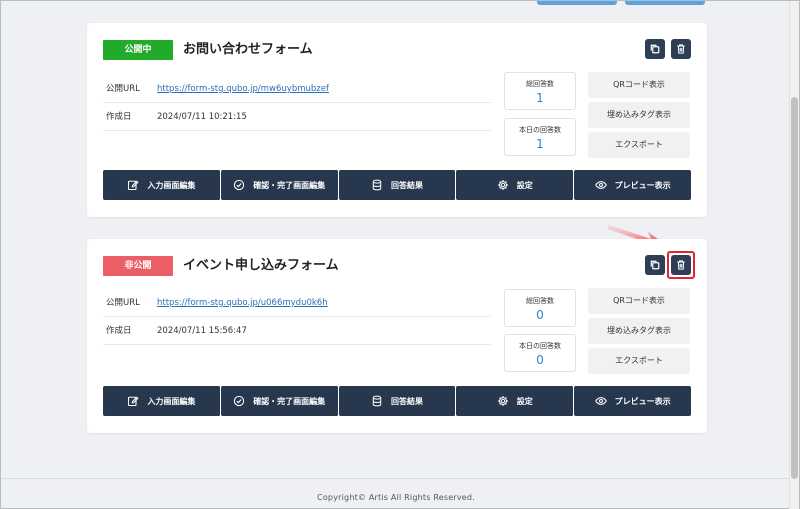 This screenshot has width=800, height=509. I want to click on footer-divider, so click(396, 478).